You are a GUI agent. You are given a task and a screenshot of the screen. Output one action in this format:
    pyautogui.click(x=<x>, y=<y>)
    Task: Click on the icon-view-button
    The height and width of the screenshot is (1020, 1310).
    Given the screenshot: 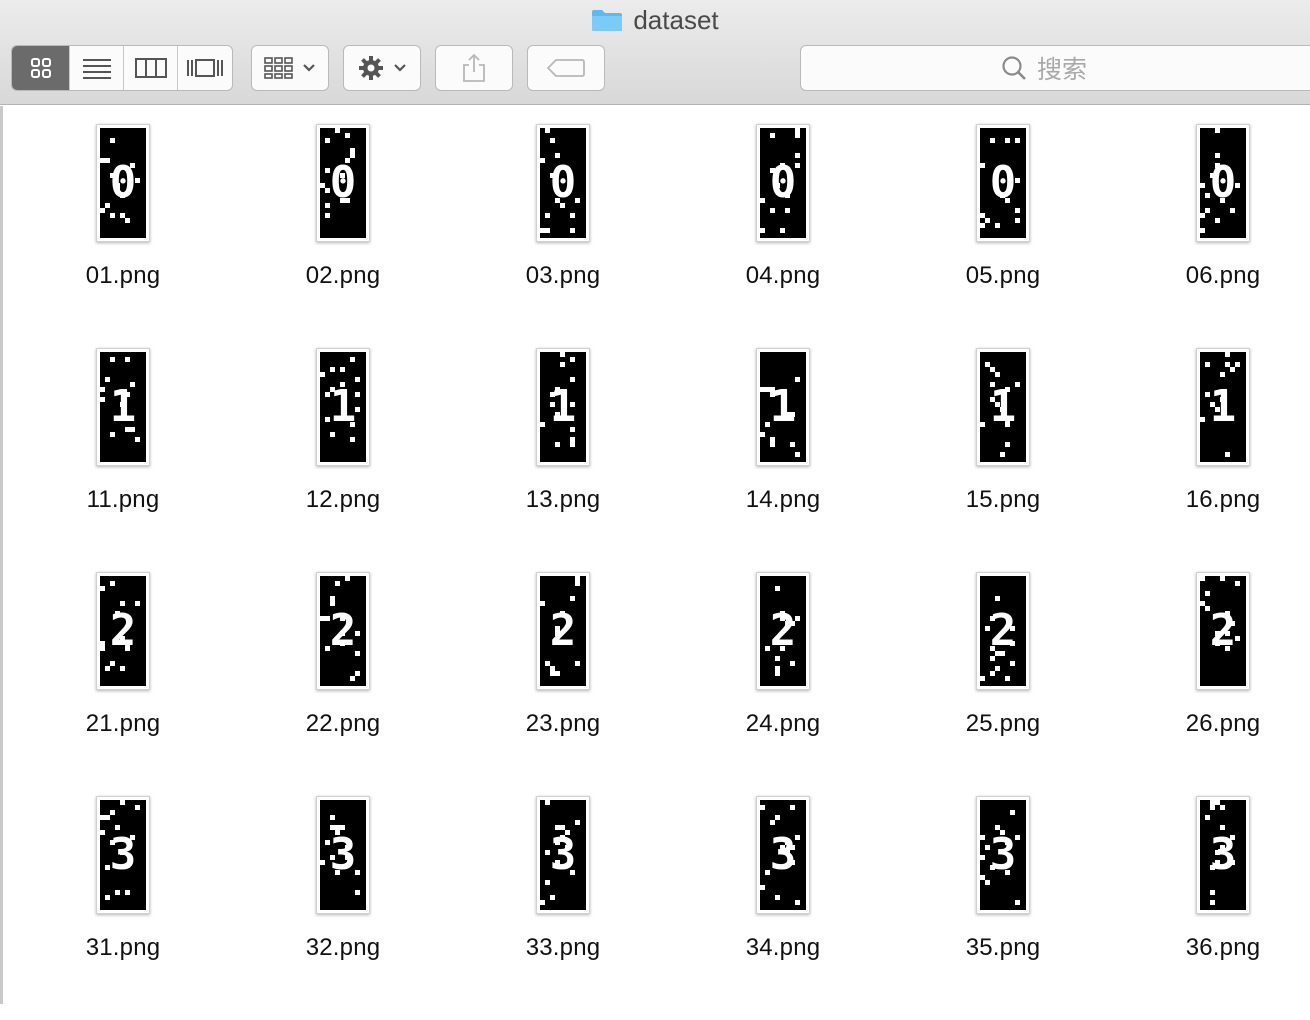 What is the action you would take?
    pyautogui.click(x=41, y=68)
    